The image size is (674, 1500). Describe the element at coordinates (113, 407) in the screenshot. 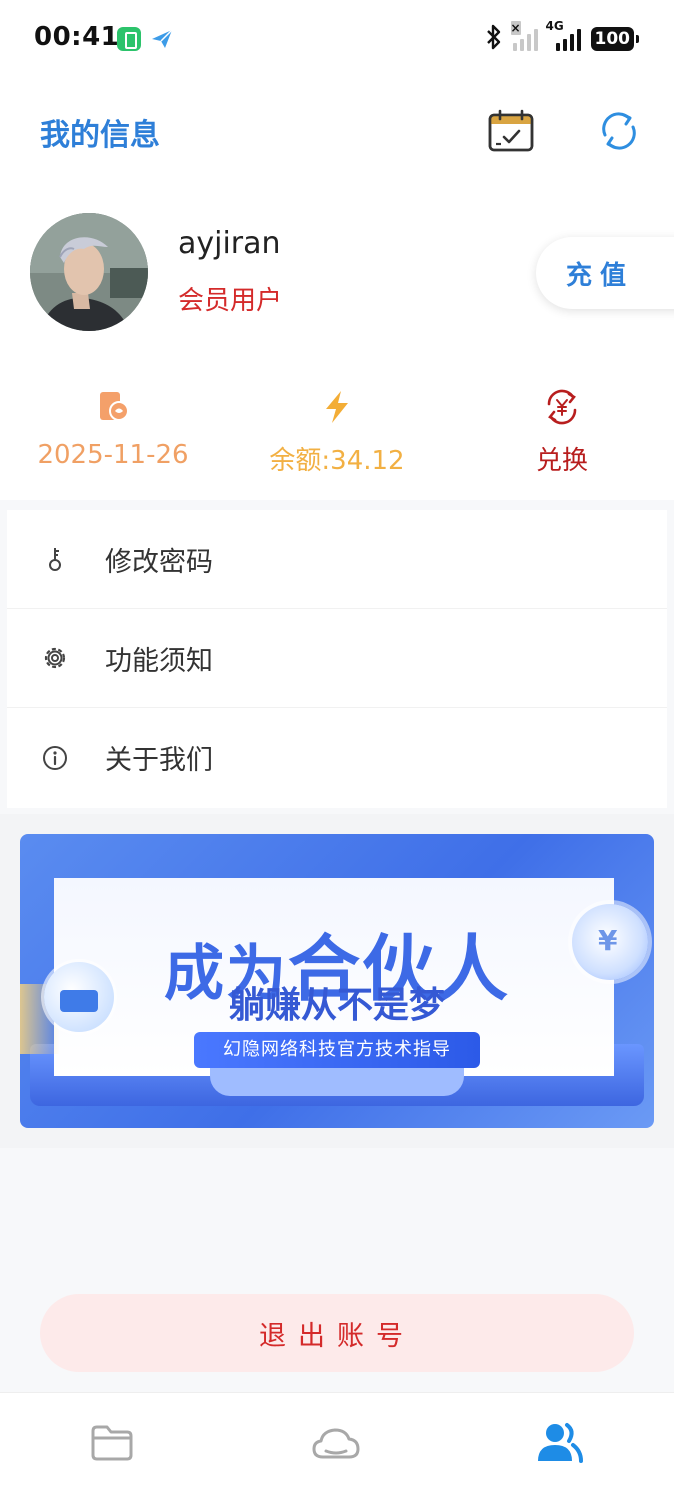

I see `expire-phone-icon` at that location.